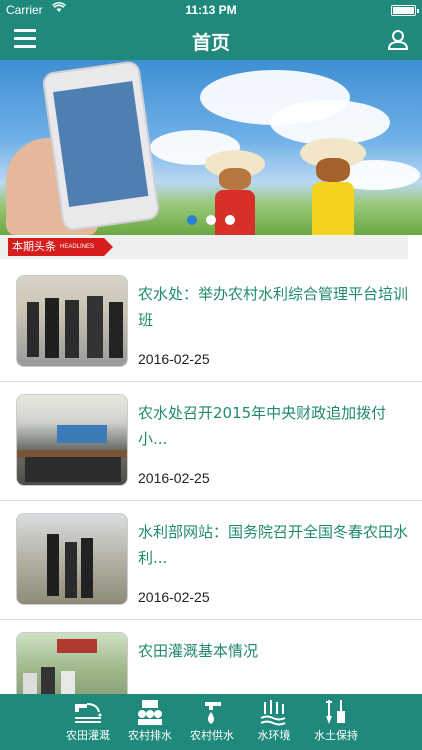 Image resolution: width=422 pixels, height=750 pixels. Describe the element at coordinates (150, 735) in the screenshot. I see `tab-label: 农村排水` at that location.